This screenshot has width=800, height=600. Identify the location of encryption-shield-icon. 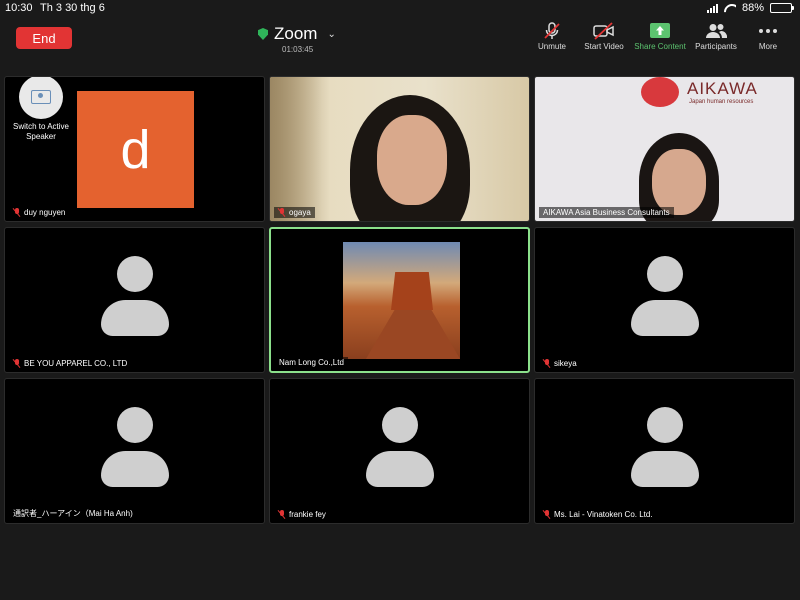
(263, 34).